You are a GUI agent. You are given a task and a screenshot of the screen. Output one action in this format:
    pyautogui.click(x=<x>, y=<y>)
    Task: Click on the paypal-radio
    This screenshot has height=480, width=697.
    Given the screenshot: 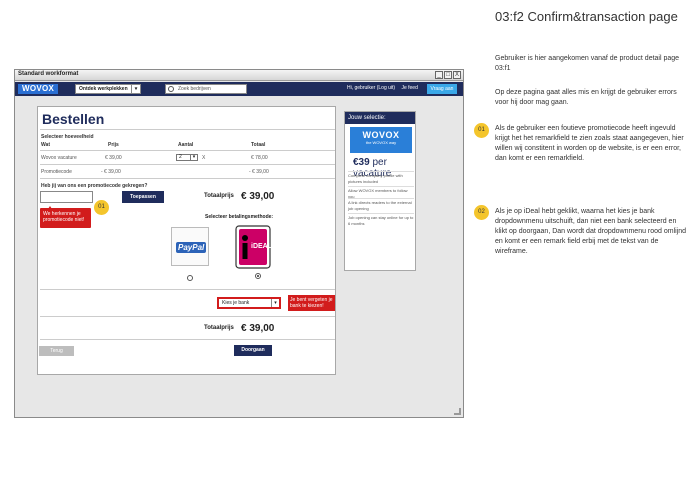 What is the action you would take?
    pyautogui.click(x=190, y=278)
    